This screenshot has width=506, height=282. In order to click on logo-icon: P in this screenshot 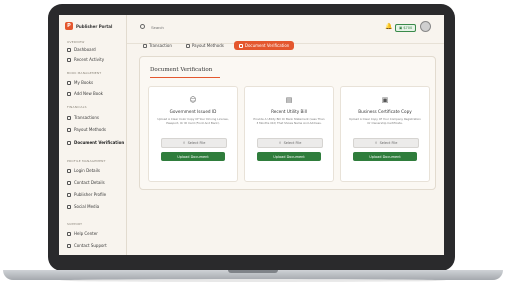, I will do `click(69, 26)`.